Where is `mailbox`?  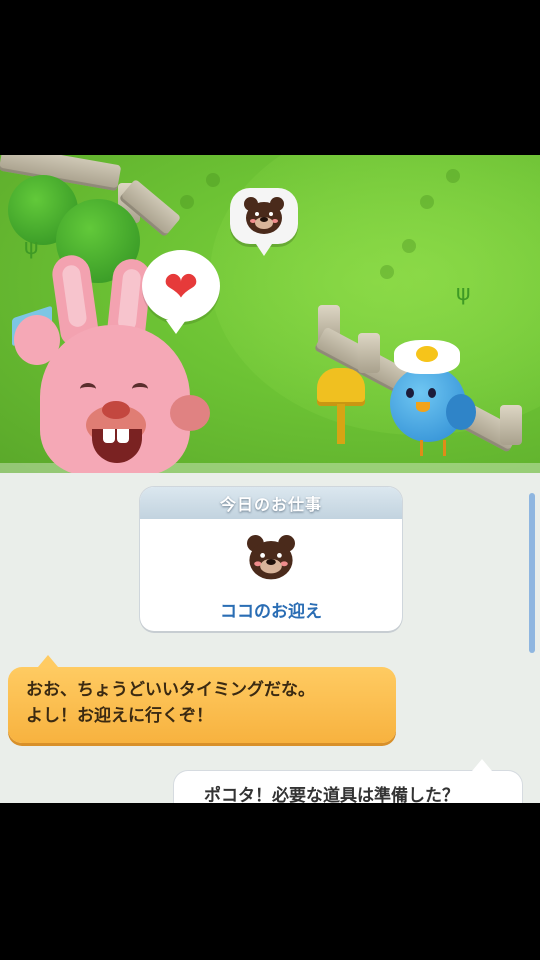 mailbox is located at coordinates (342, 406).